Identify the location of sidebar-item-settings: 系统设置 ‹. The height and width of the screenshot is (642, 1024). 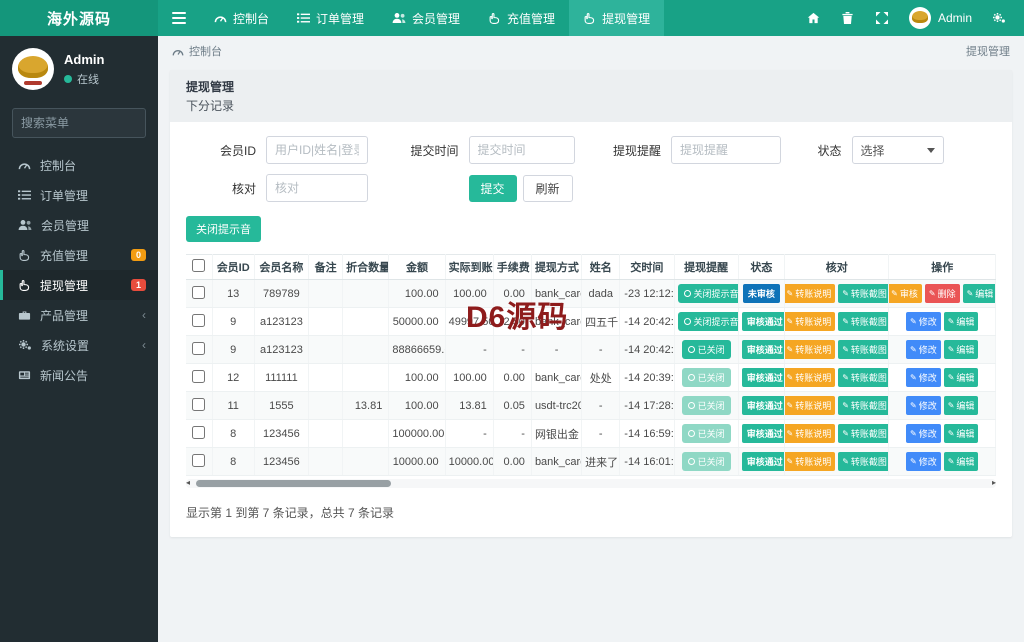
(79, 345).